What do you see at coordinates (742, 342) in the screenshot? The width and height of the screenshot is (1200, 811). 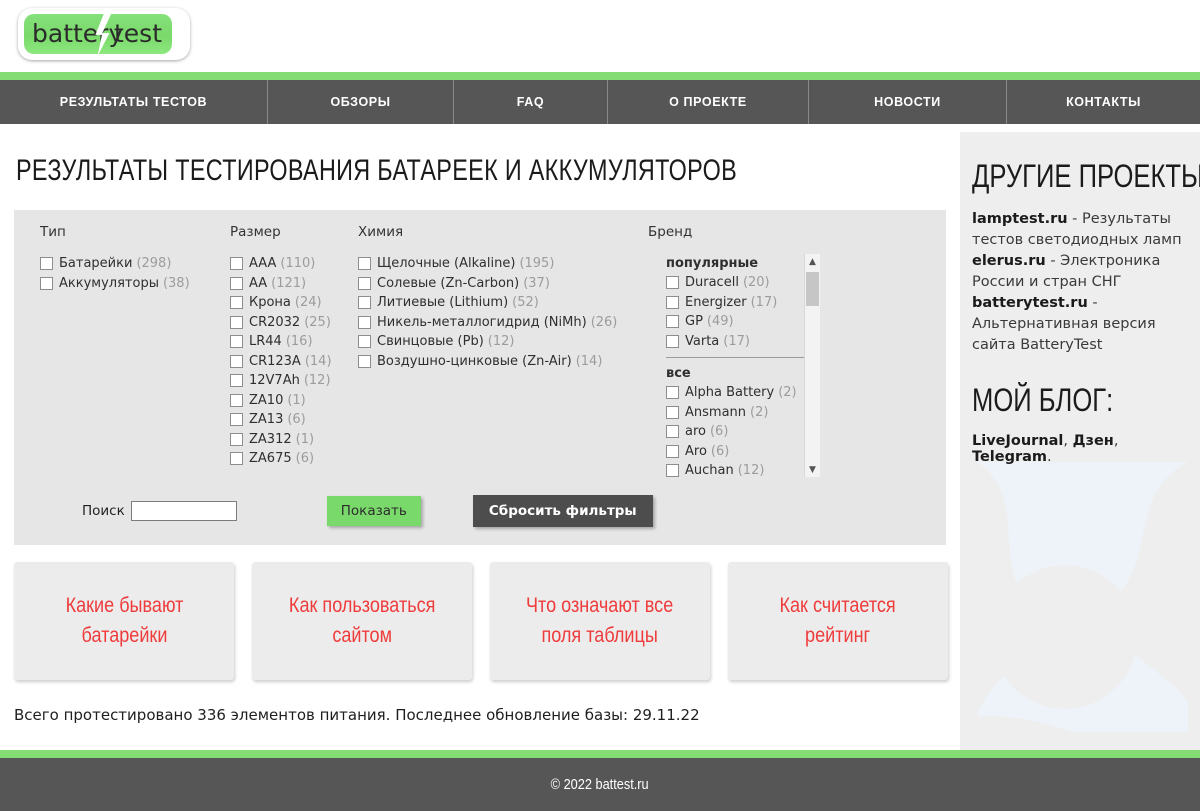 I see `filter-option-brand-varta: Varta (17)` at bounding box center [742, 342].